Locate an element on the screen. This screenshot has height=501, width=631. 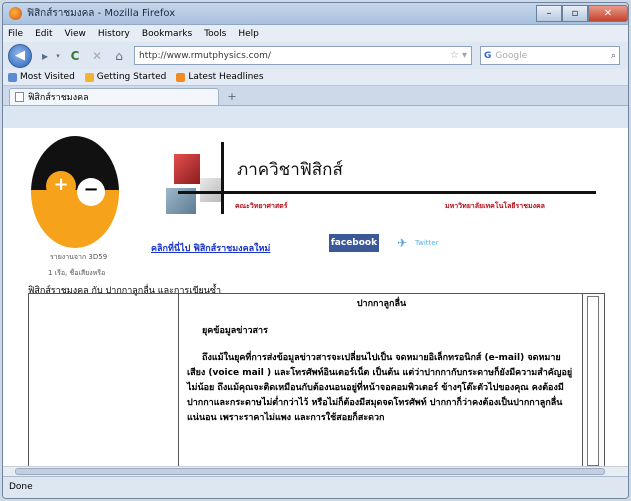
university-label: มหาวิทยาลัยเทคโนโลยีราชมงคล is located at coordinates (495, 206).